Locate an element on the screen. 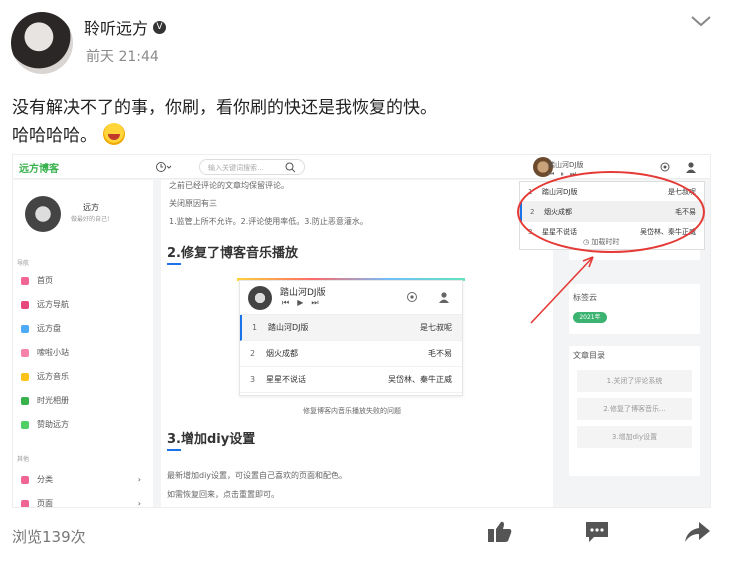 The height and width of the screenshot is (564, 731). player-header: 踏山河DJ版 ⏮▶⏭ is located at coordinates (351, 298).